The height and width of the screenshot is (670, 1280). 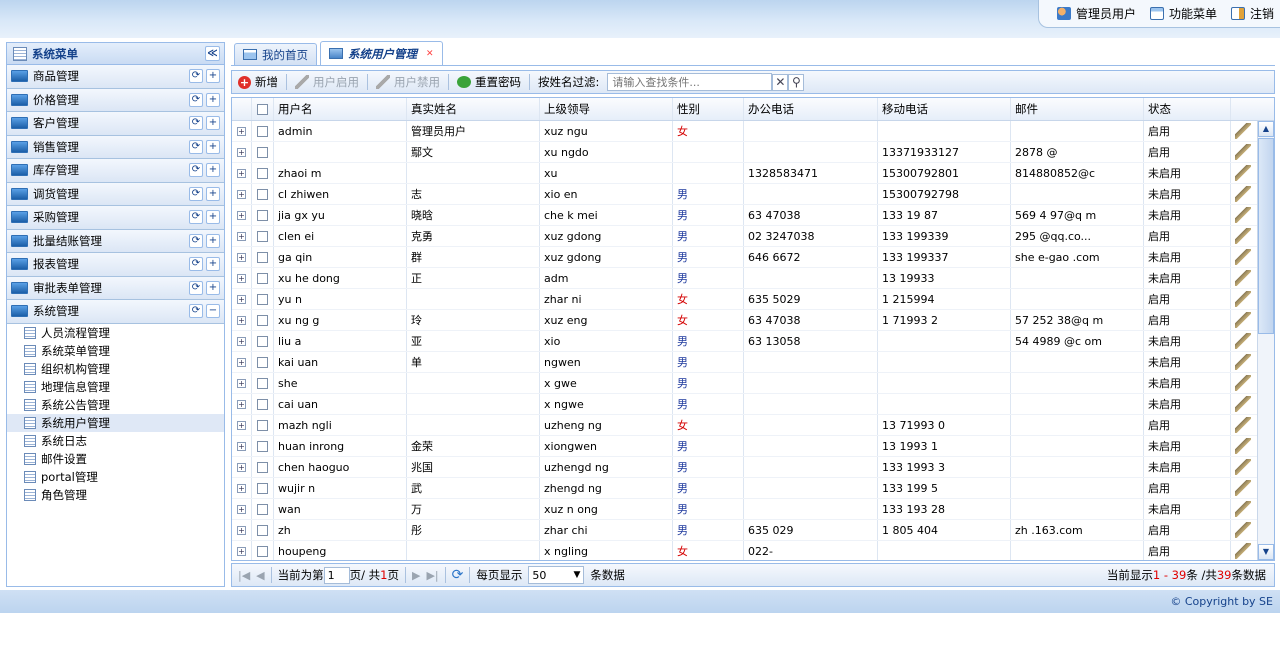 I want to click on next-page-icon: ▶, so click(x=416, y=575).